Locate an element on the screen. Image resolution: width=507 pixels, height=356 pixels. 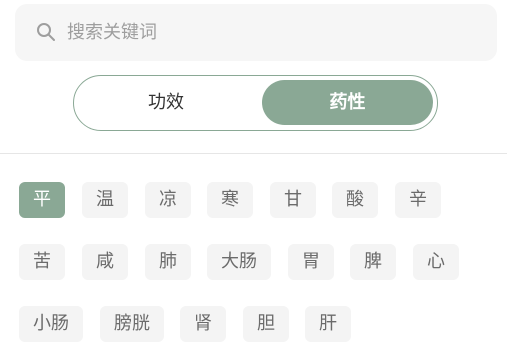
search-icon is located at coordinates (46, 32).